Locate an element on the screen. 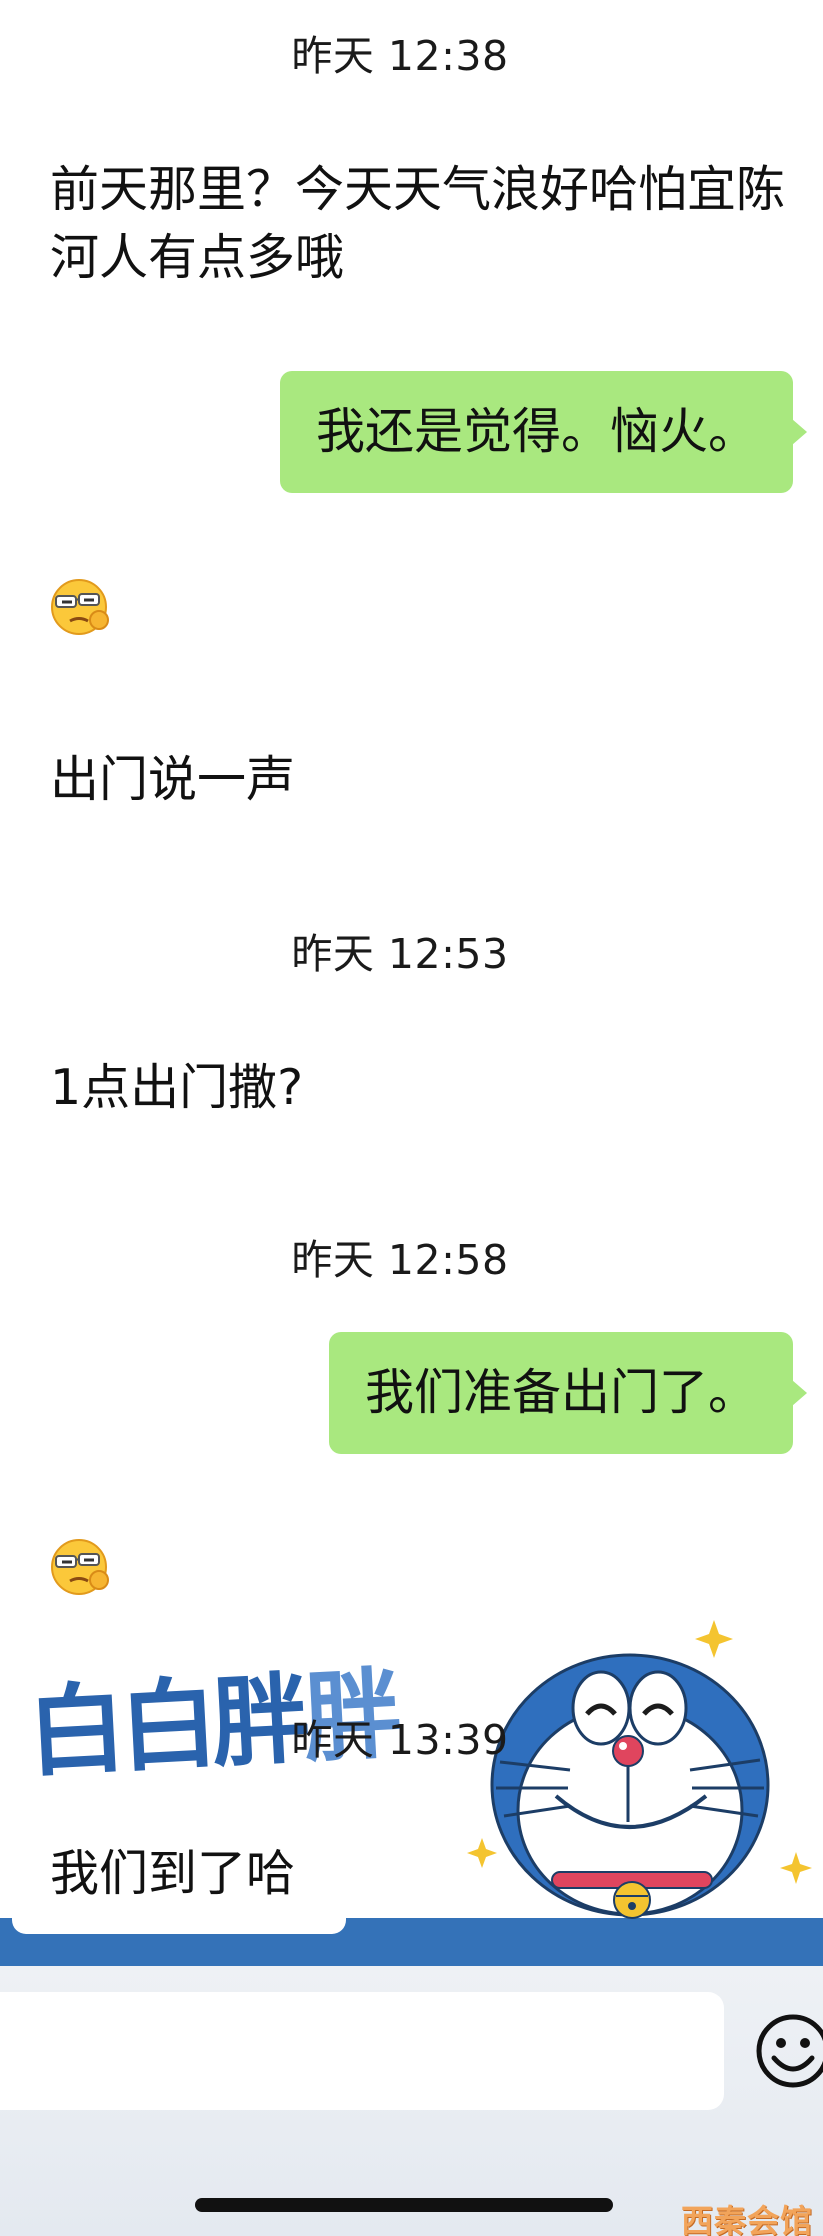  received-message: 前天那里？今天天气浪好哈怕宜陈河人有点多哦 is located at coordinates (420, 224).